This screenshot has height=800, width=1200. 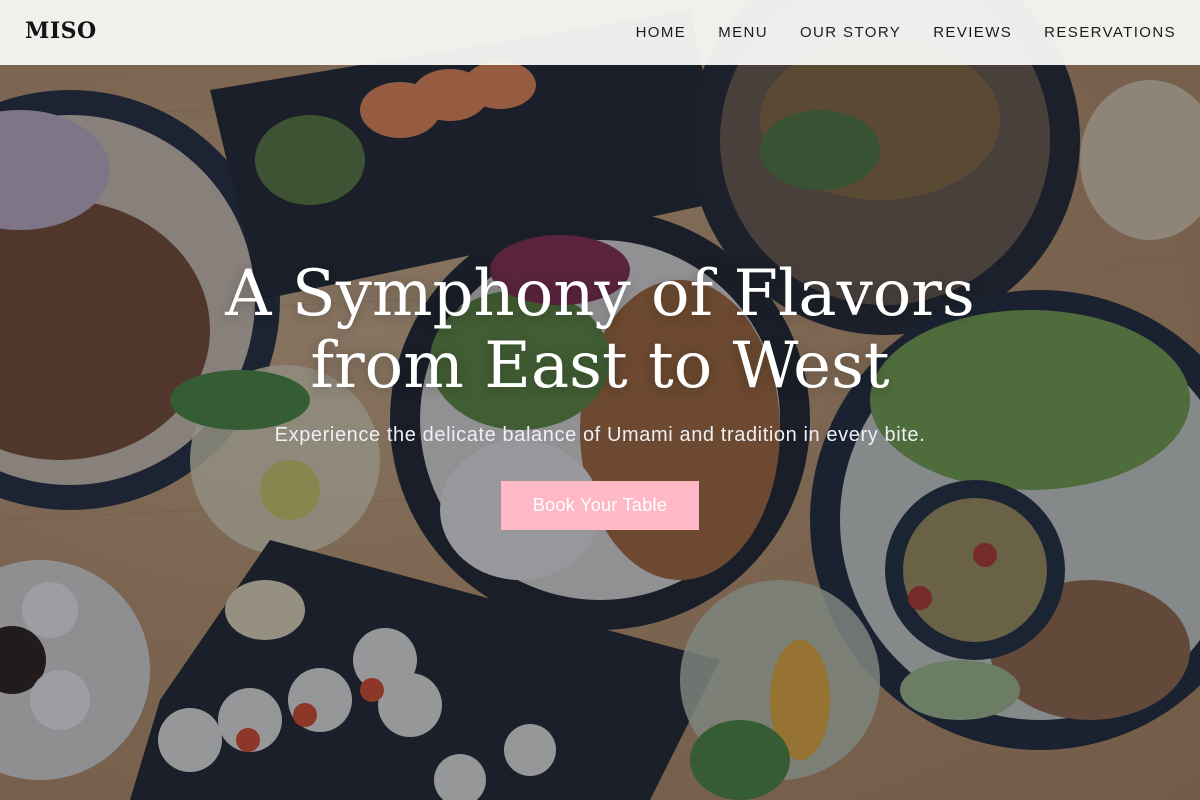 I want to click on nav-links: HOME MENU OUR STORY REVIEWS RESERVATIONS, so click(x=906, y=31).